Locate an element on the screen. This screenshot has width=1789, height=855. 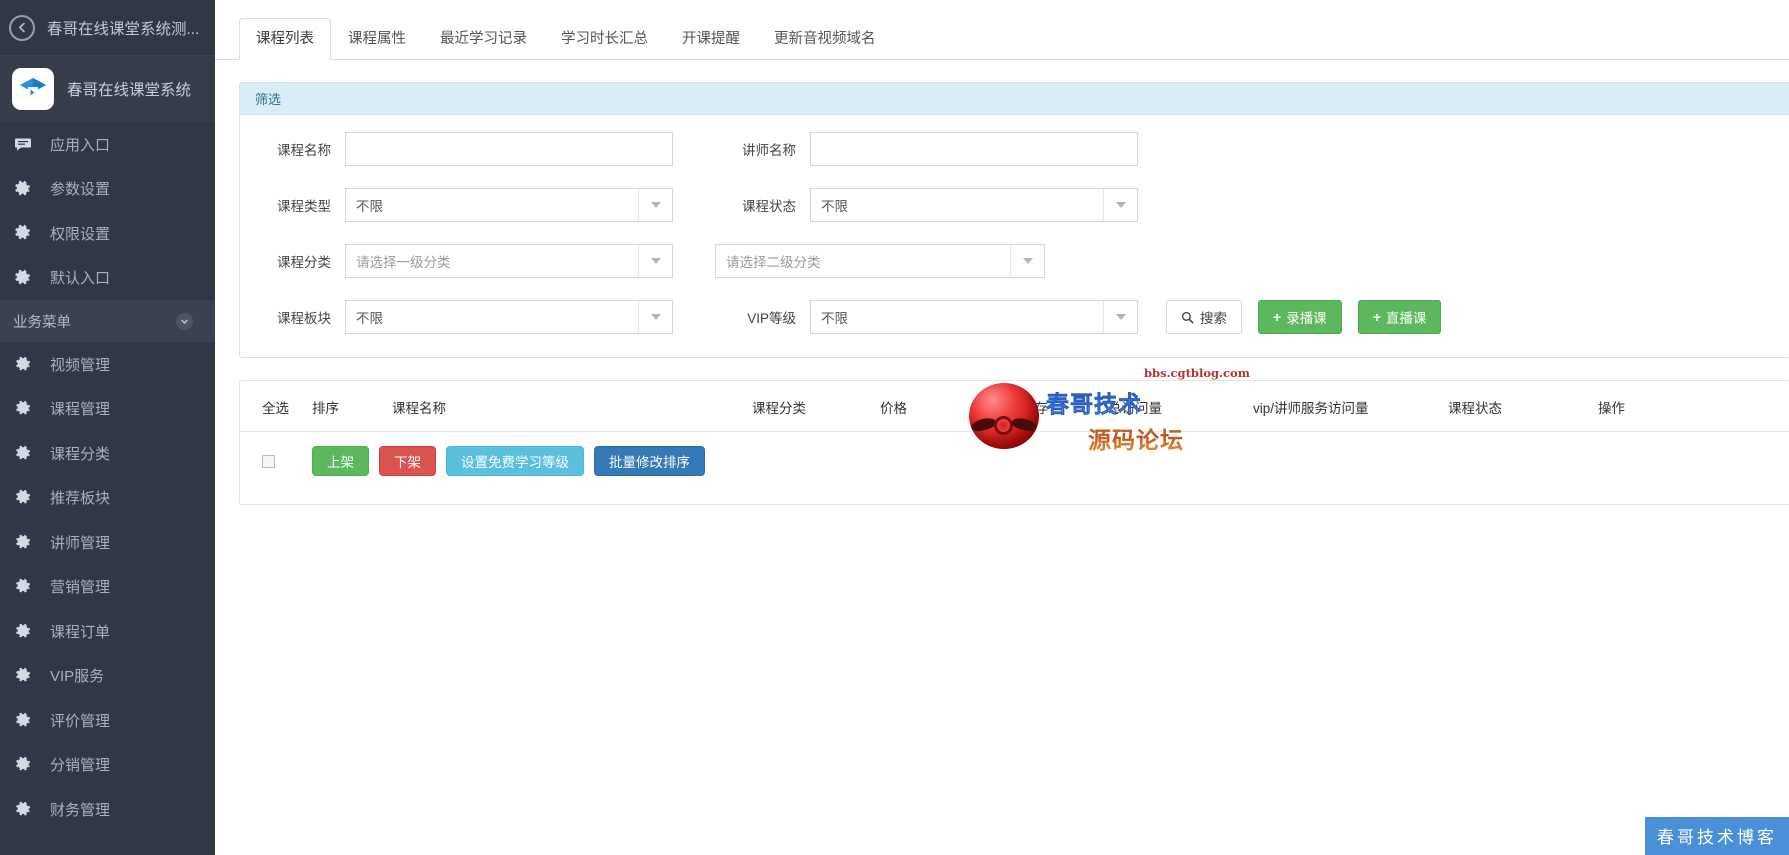
sidebar-item-label: 课程管理 is located at coordinates (80, 410).